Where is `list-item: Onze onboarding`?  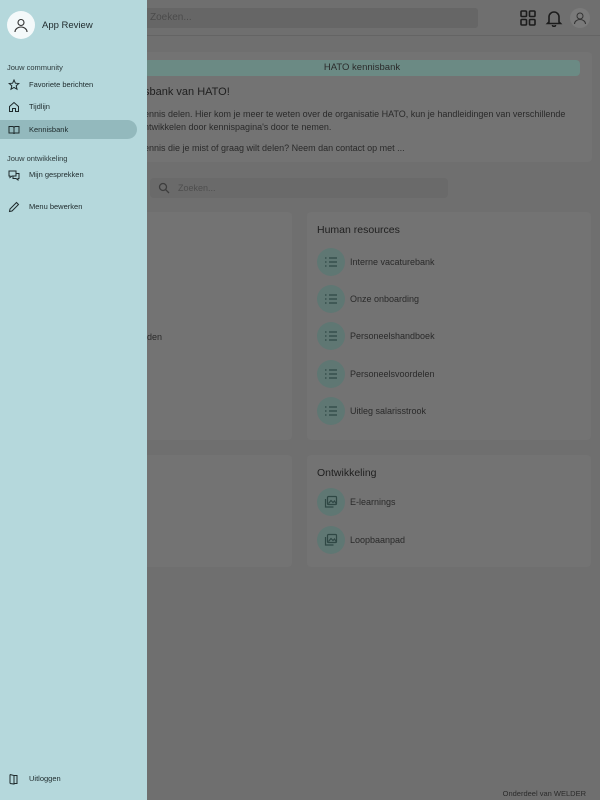 list-item: Onze onboarding is located at coordinates (368, 299).